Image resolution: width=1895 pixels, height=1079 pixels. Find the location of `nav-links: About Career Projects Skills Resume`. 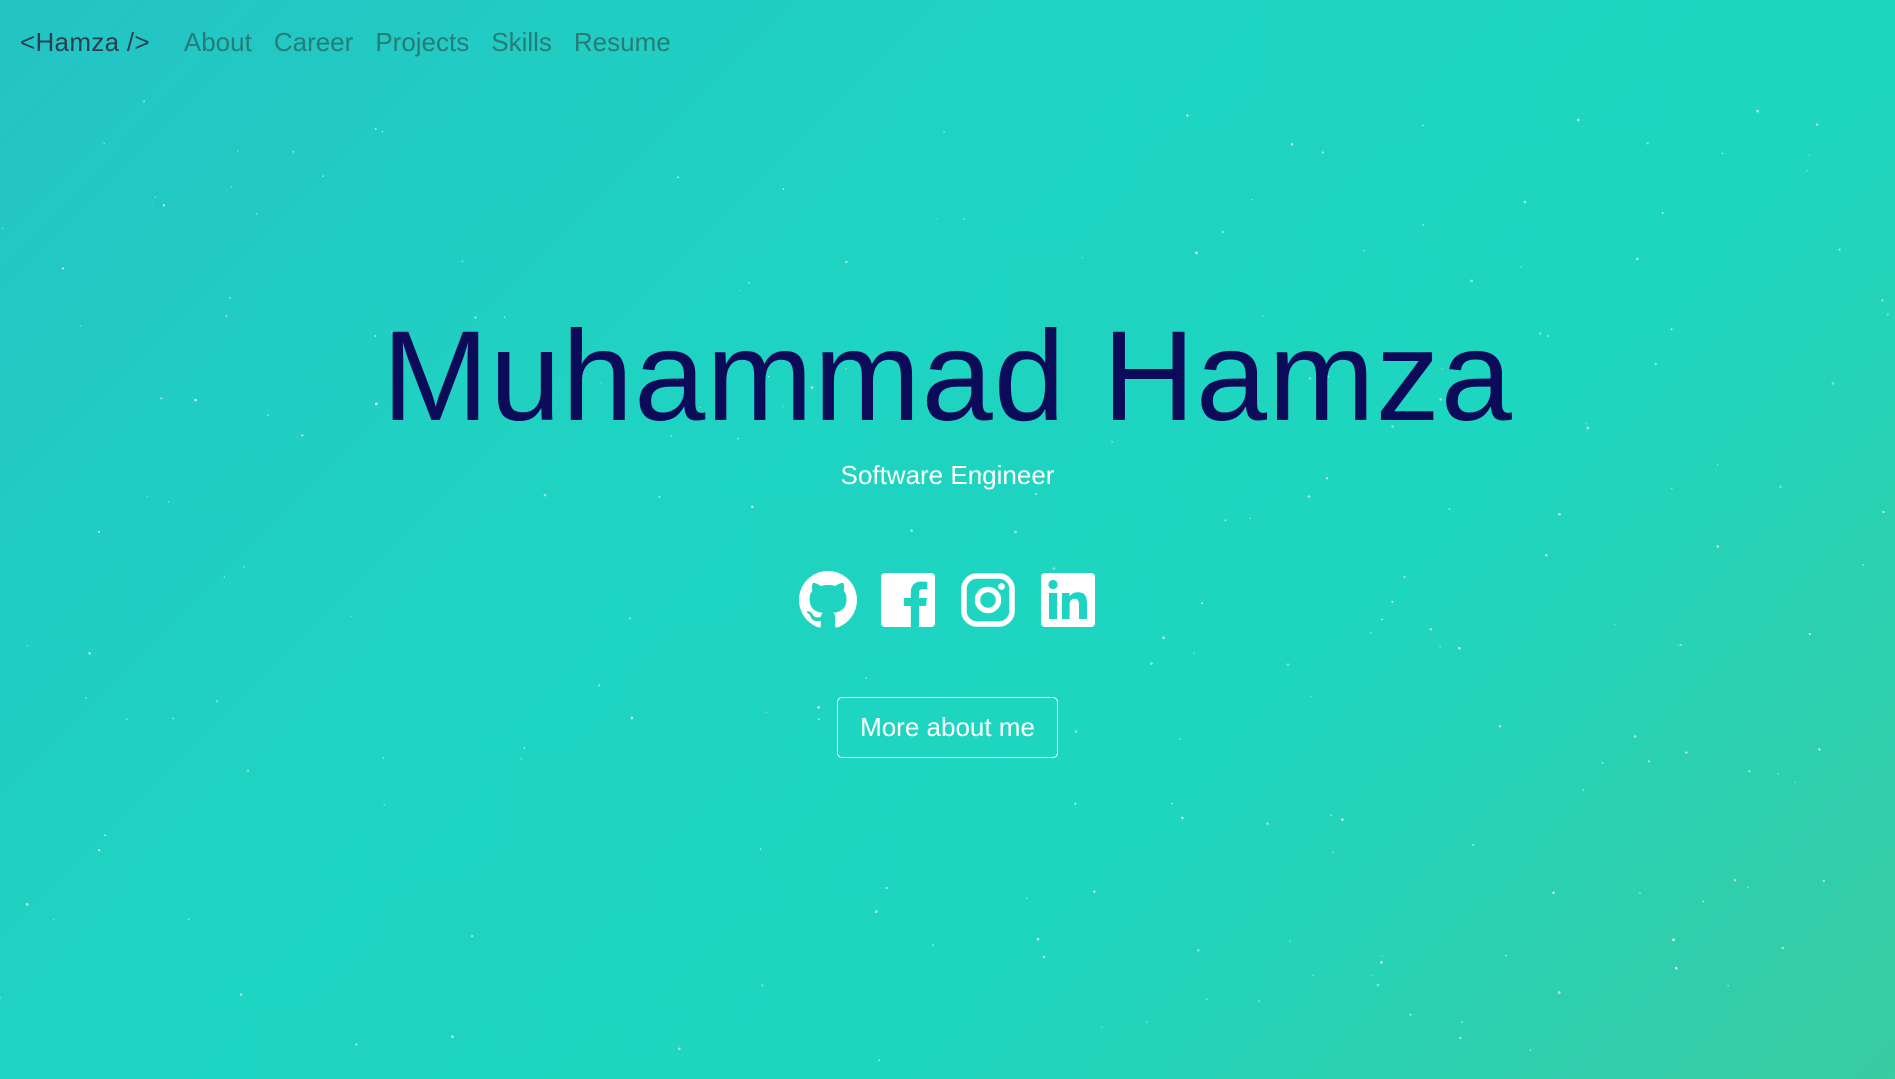

nav-links: About Career Projects Skills Resume is located at coordinates (427, 42).